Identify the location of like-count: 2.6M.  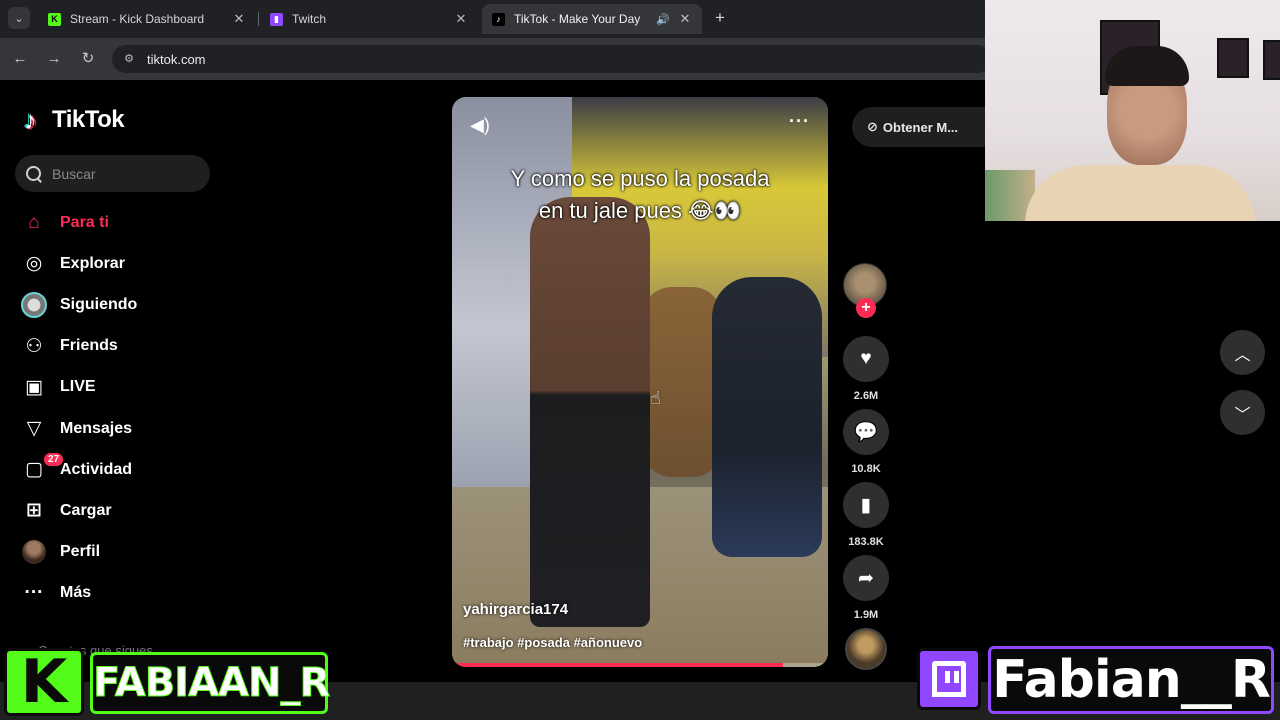
(866, 396).